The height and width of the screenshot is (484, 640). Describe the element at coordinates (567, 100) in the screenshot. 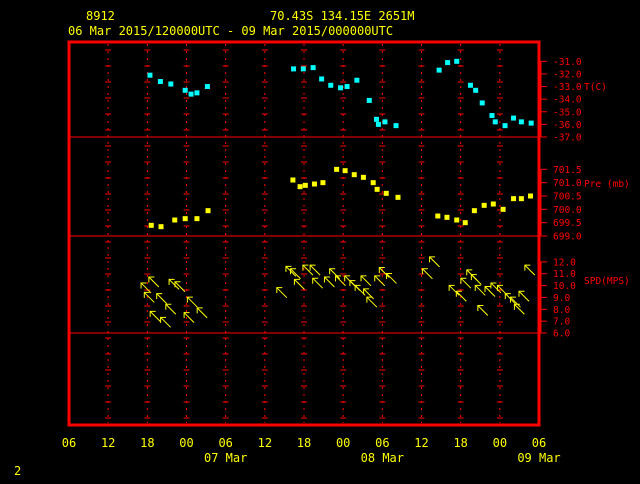

I see `temperature-y-tick-label: -34.0` at that location.